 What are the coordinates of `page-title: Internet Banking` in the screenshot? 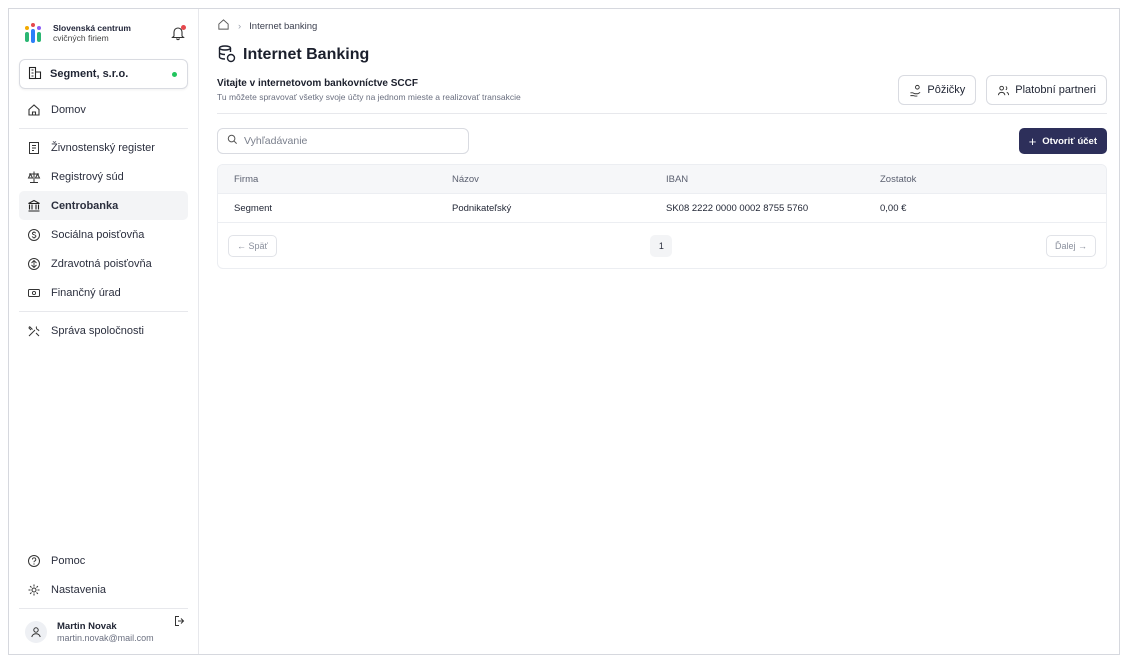 It's located at (306, 54).